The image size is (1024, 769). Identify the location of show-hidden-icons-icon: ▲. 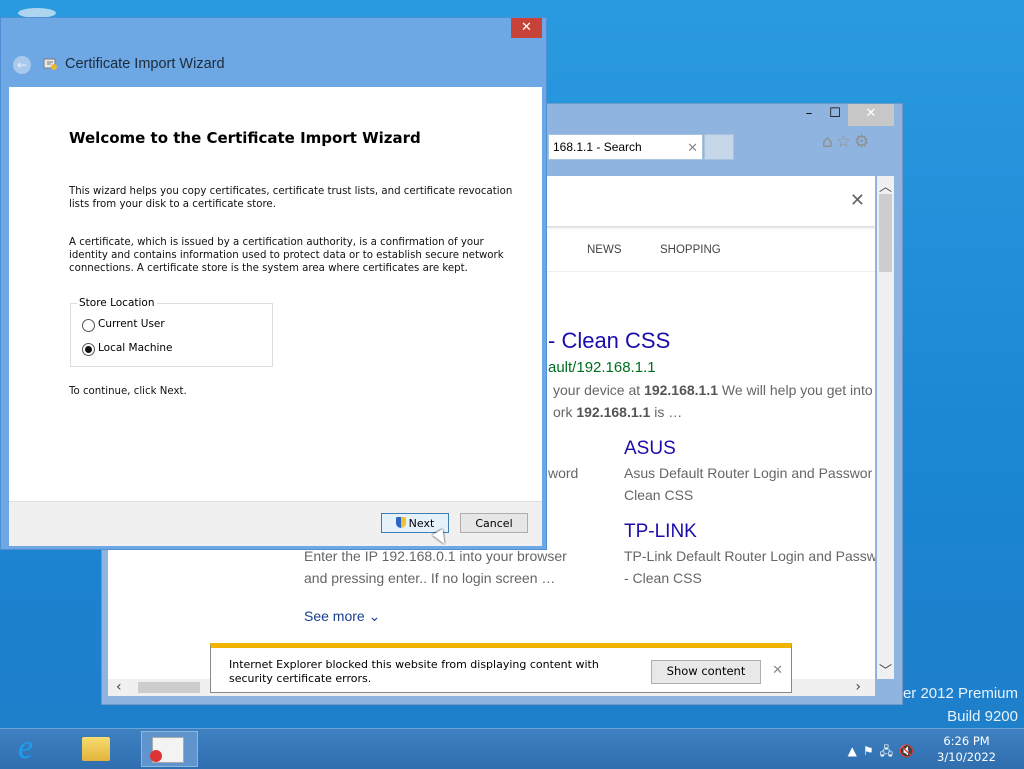
(855, 751).